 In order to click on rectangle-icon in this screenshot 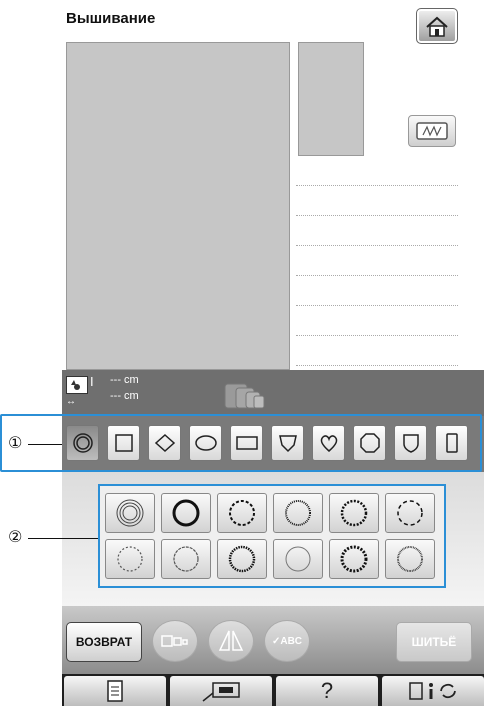, I will do `click(246, 443)`.